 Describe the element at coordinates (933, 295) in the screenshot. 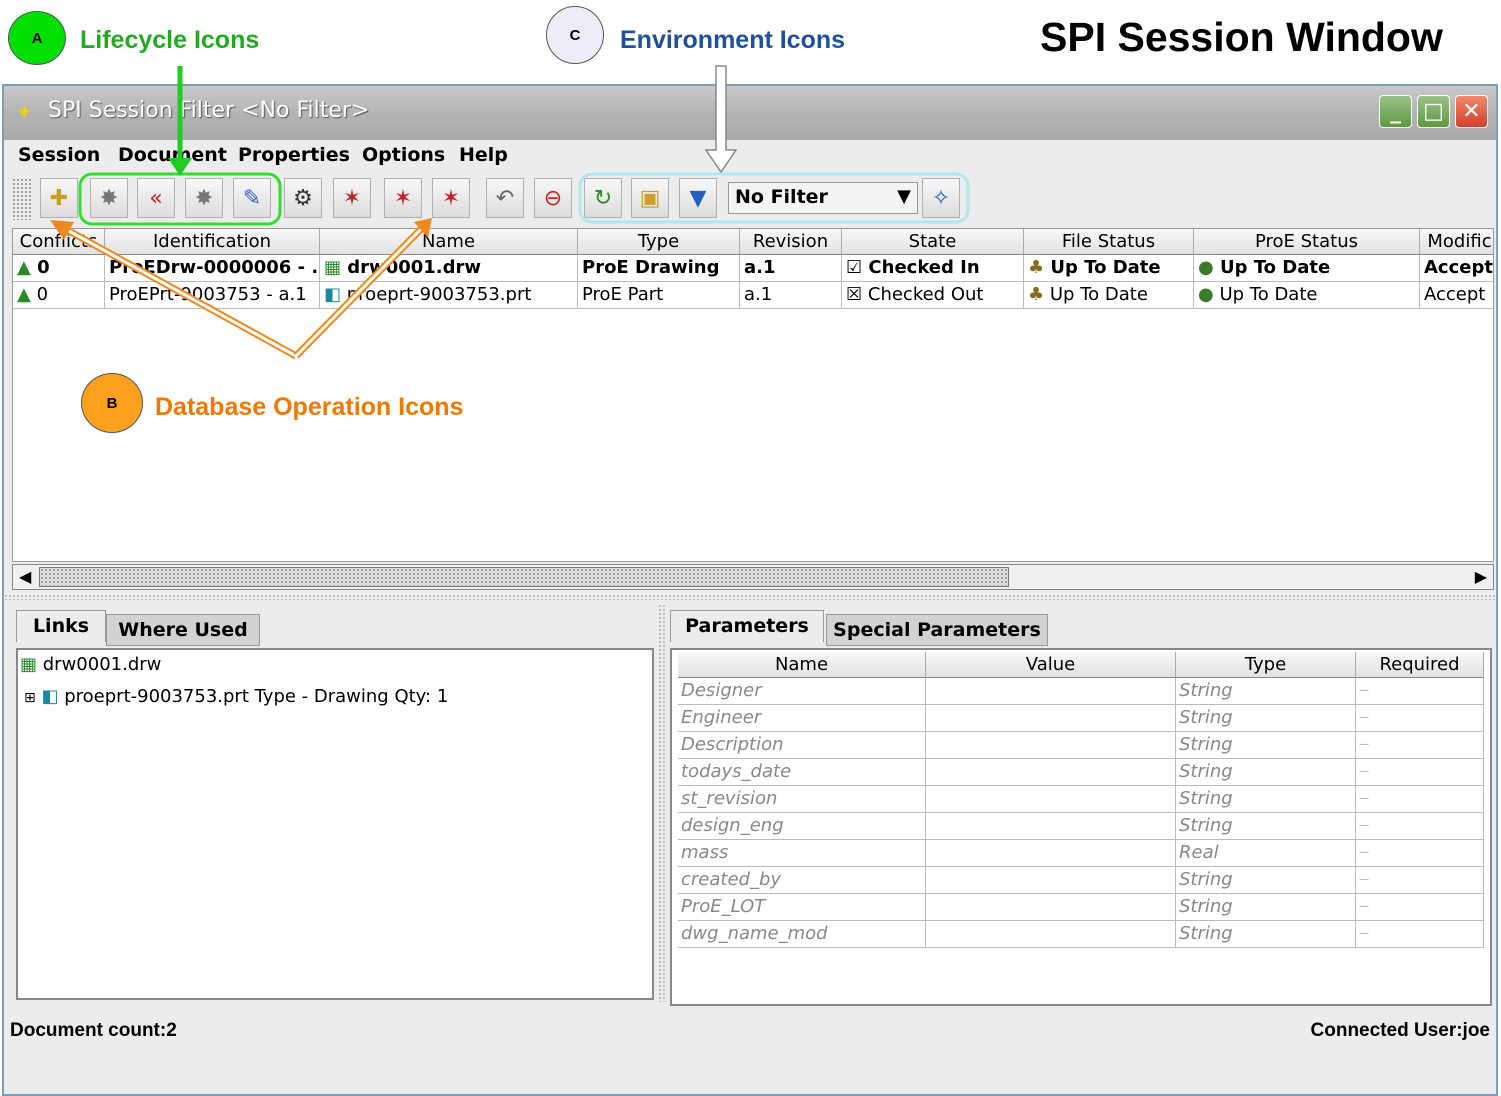

I see `table-row-cell-state: ☒ Checked Out` at that location.